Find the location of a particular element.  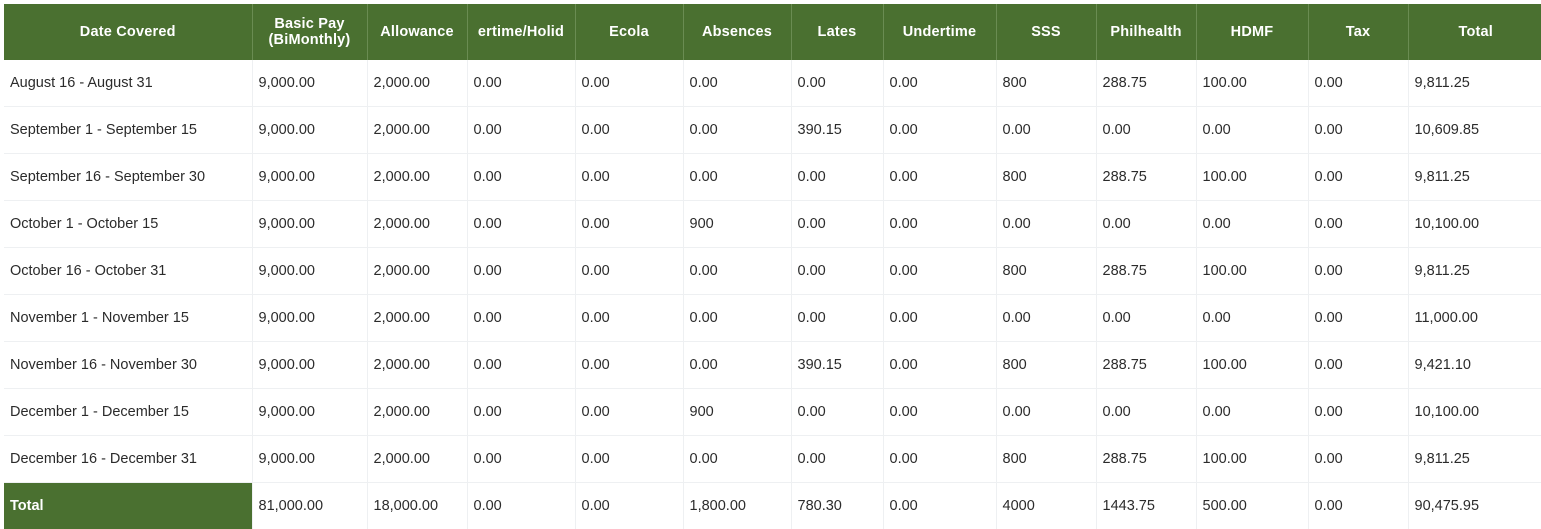

column-header-total: Total is located at coordinates (1474, 32).